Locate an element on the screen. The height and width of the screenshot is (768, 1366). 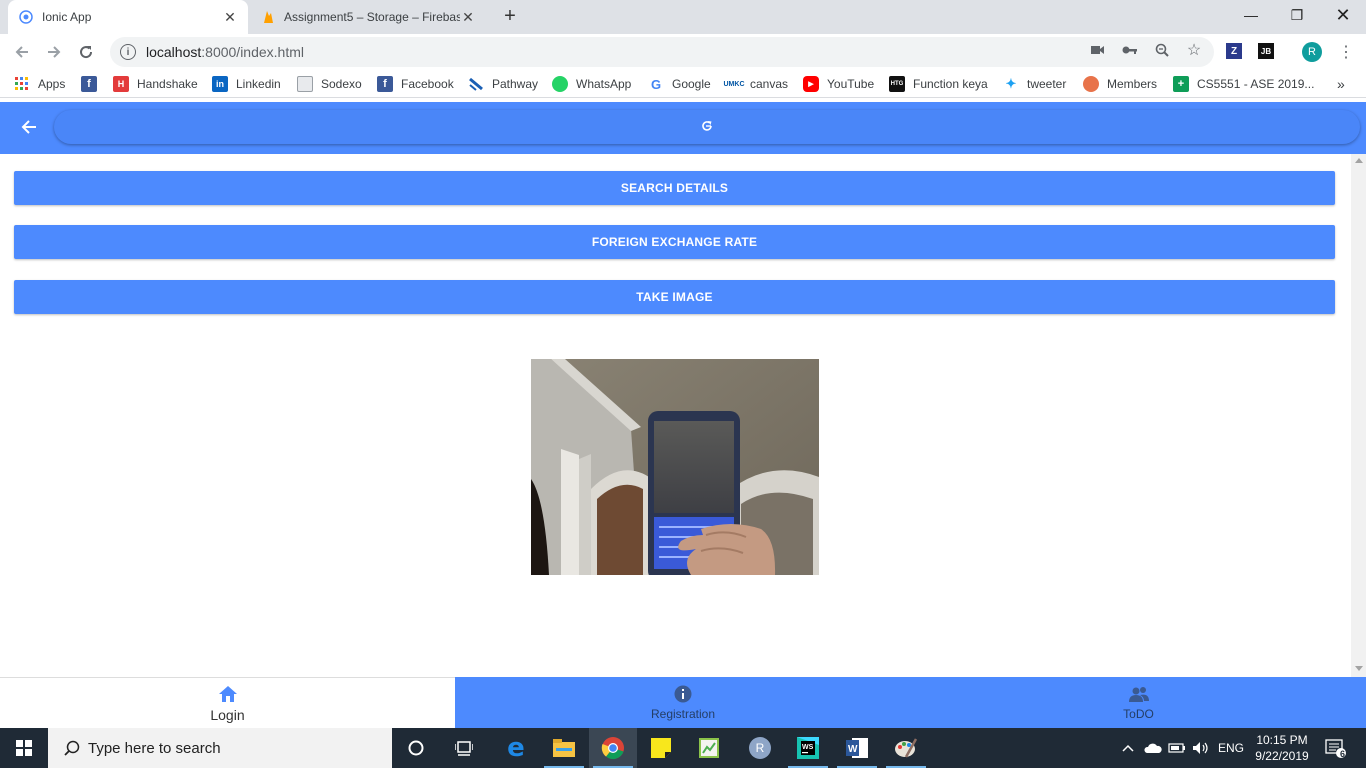
take-image-button: TAKE IMAGE is located at coordinates (674, 297).